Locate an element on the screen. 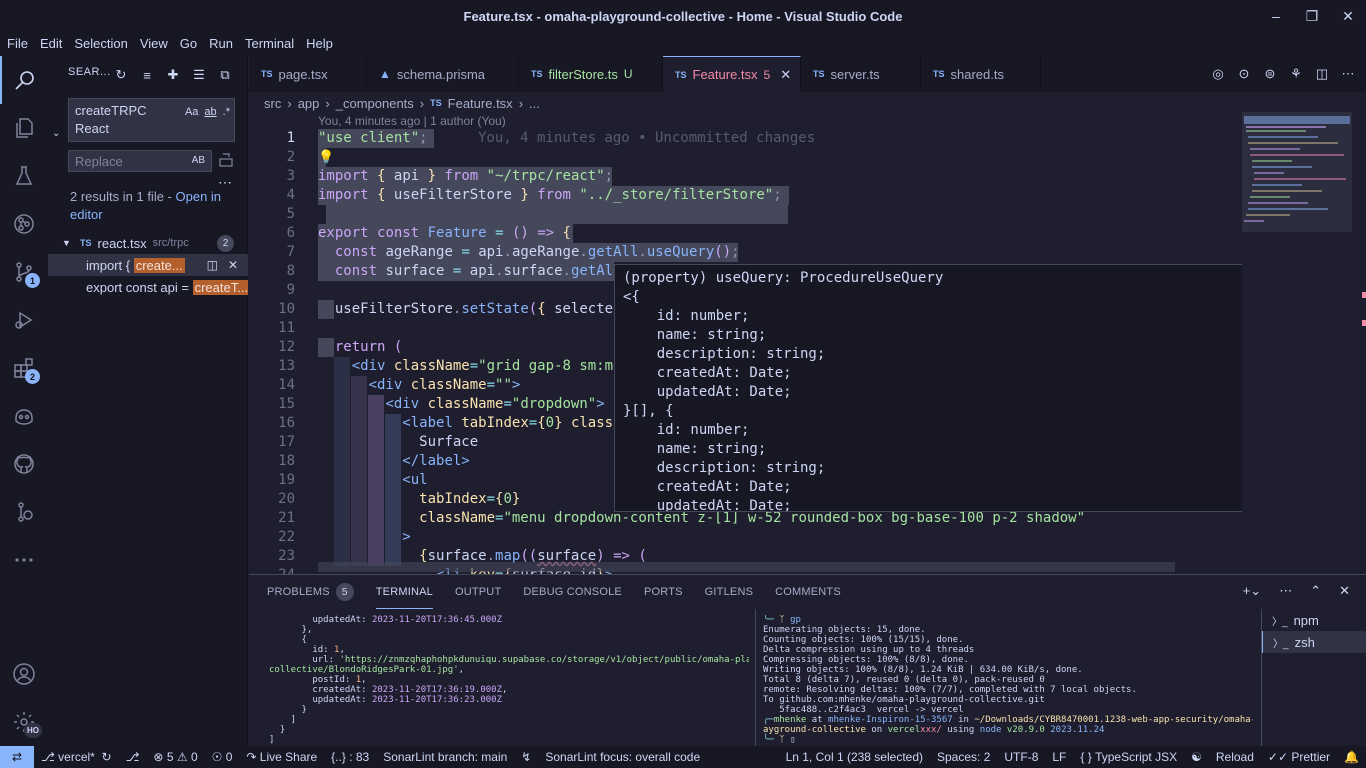 The image size is (1366, 768). close-panel-icon: ✕ is located at coordinates (1344, 591).